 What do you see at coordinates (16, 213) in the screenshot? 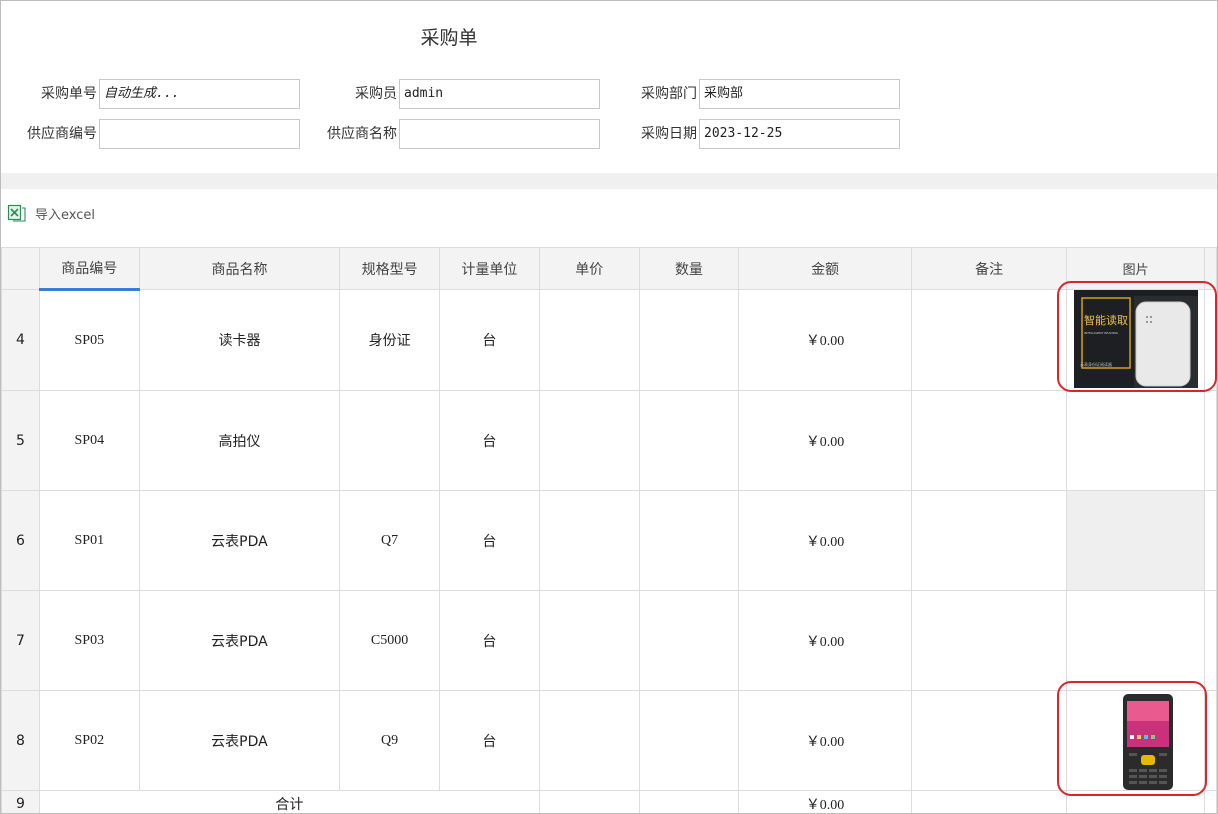
I see `excel-icon` at bounding box center [16, 213].